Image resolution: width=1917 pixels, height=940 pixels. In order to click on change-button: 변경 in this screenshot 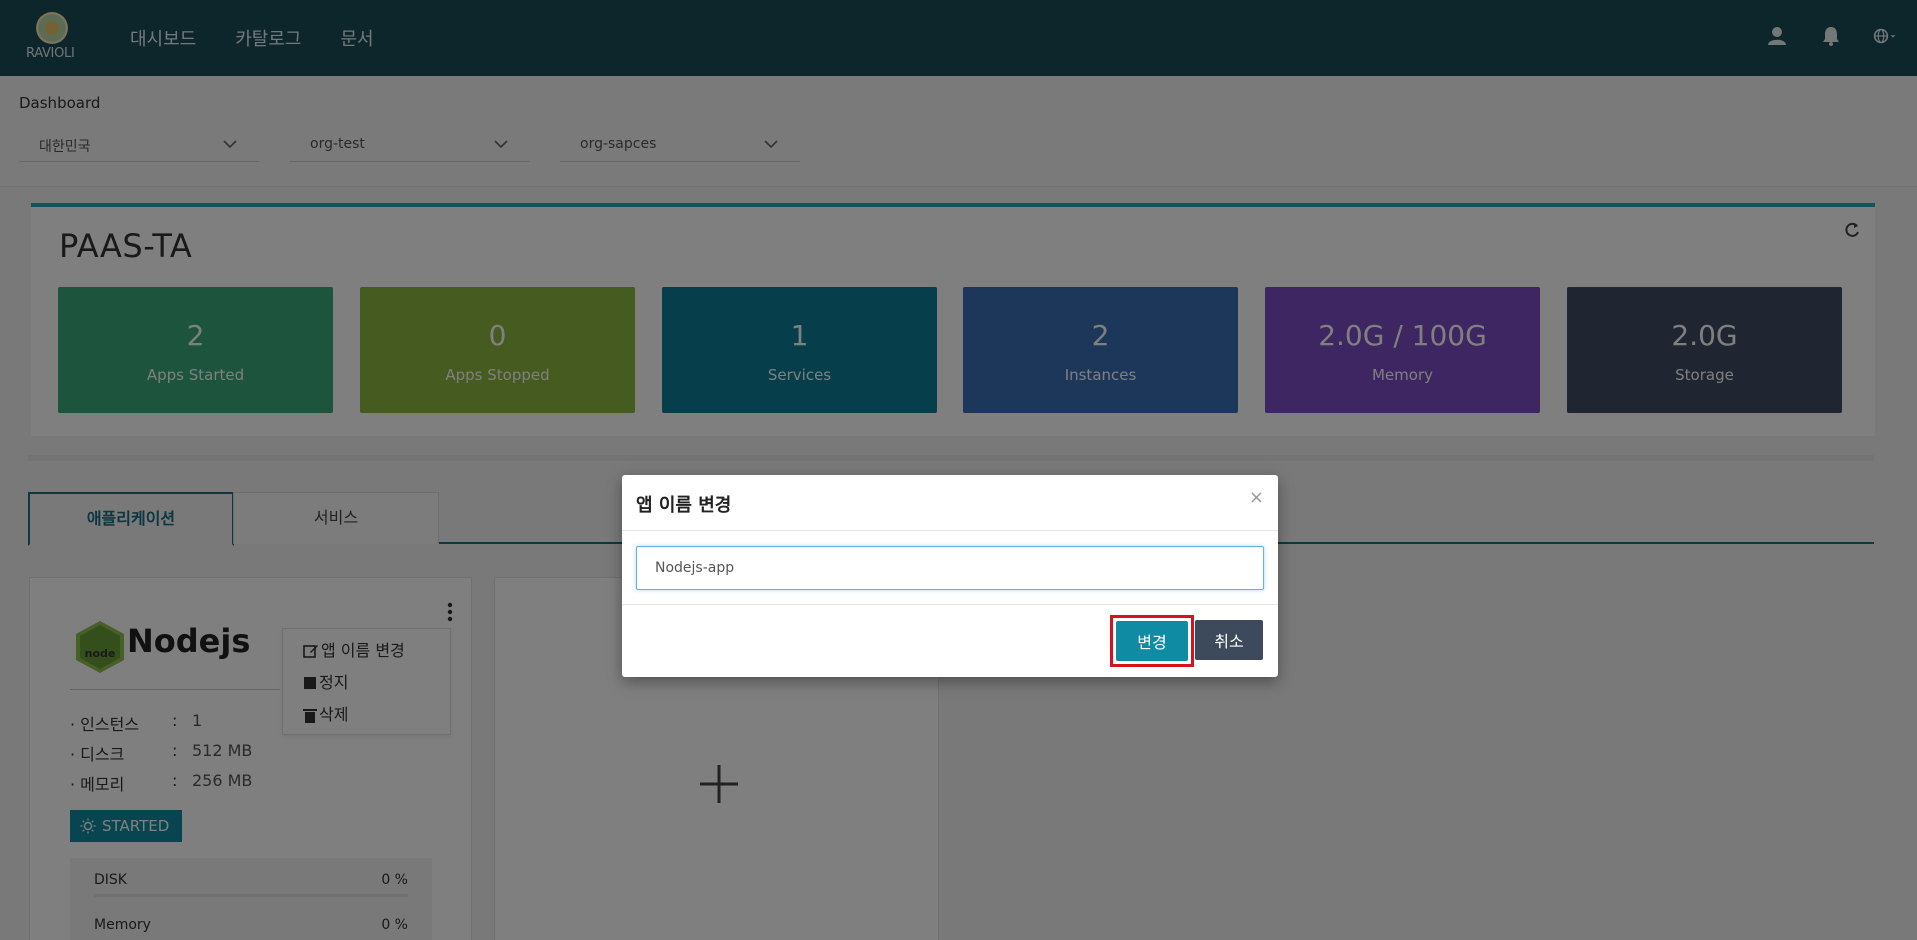, I will do `click(1152, 641)`.